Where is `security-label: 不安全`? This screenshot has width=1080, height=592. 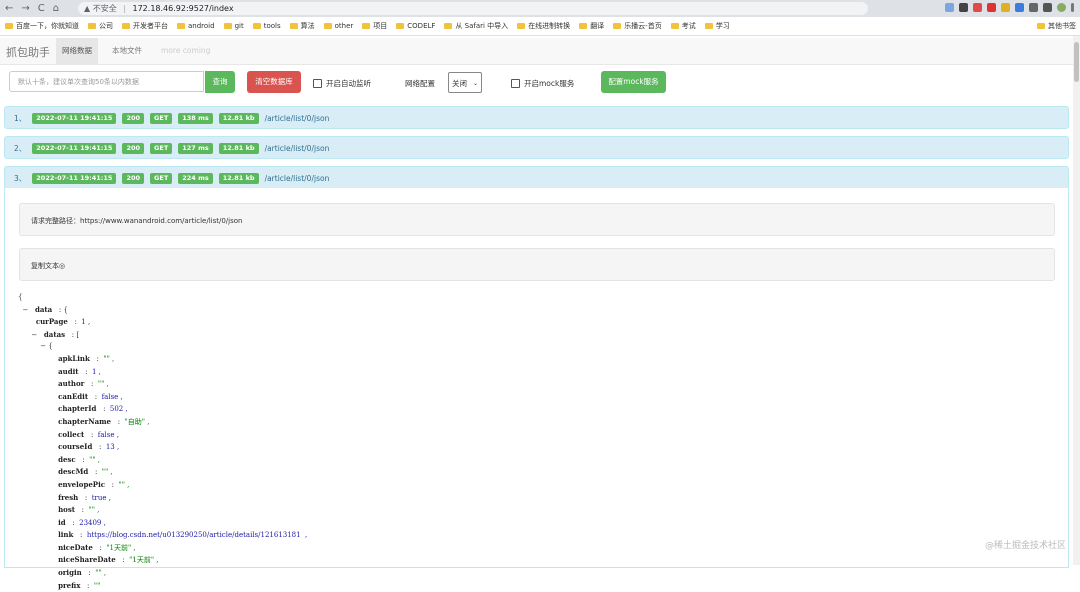 security-label: 不安全 is located at coordinates (104, 8).